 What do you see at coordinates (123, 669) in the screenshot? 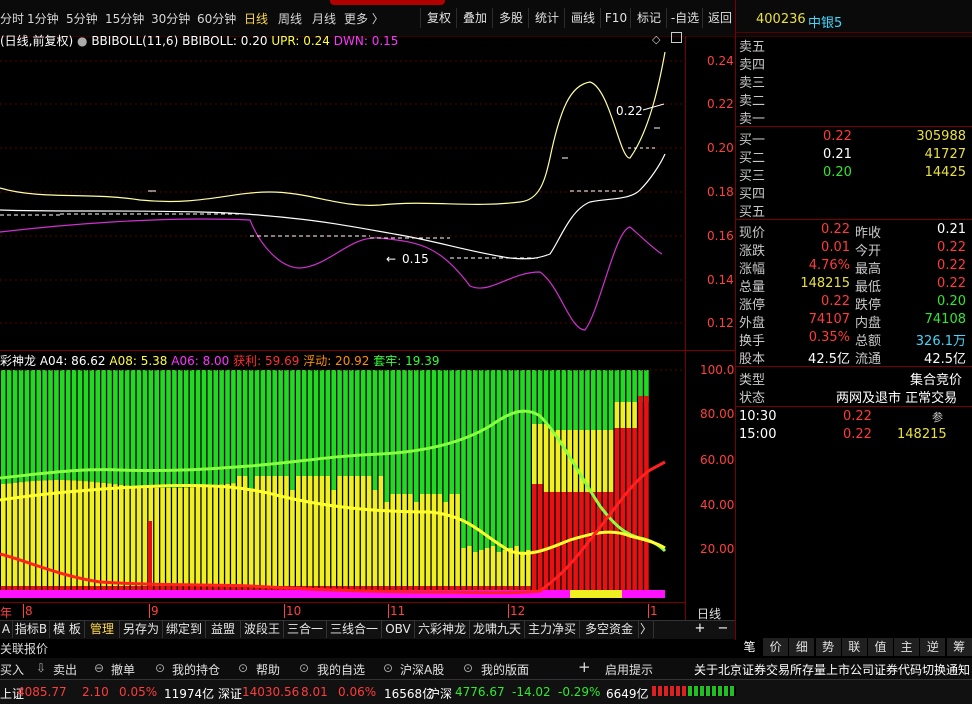
I see `cancel-order-command: 撤单` at bounding box center [123, 669].